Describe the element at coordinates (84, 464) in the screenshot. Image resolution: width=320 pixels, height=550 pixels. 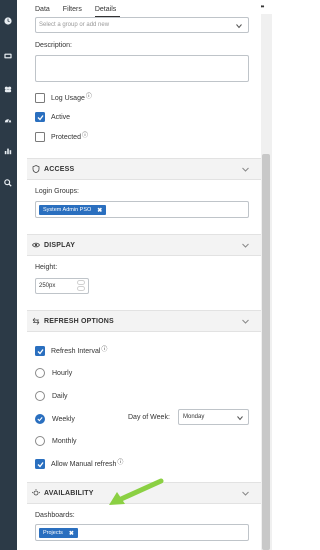
I see `allow-manual-refresh-label: Allow Manual refresh` at that location.